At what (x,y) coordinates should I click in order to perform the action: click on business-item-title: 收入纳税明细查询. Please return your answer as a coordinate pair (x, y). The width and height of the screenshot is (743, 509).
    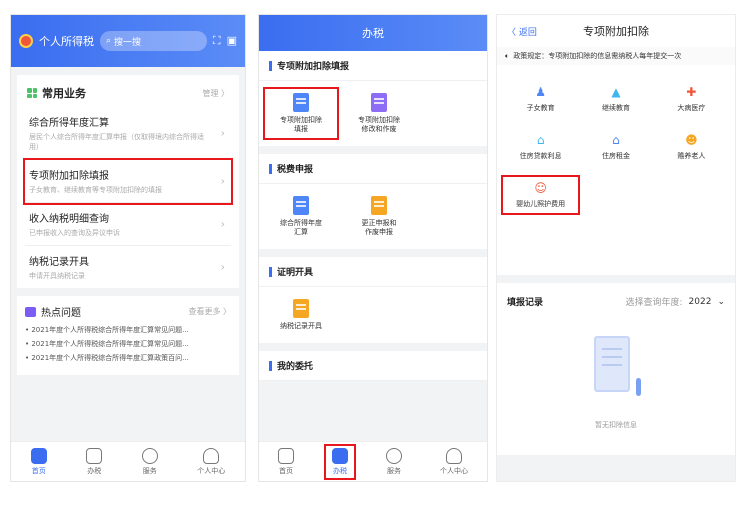
    Looking at the image, I should click on (69, 219).